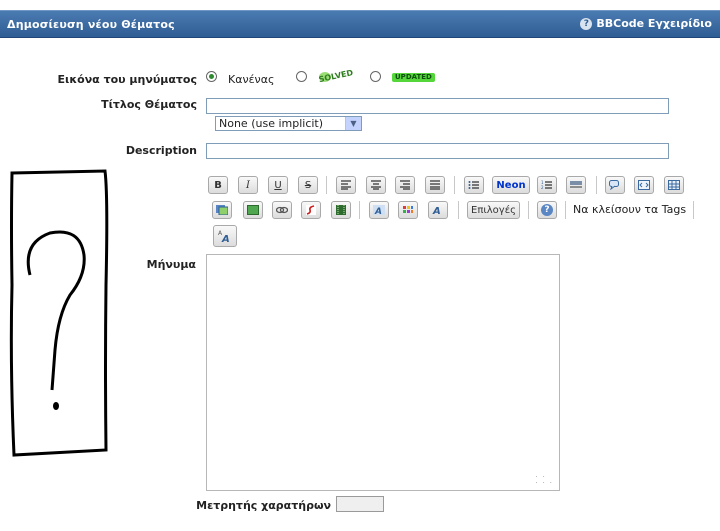 This screenshot has width=720, height=531. I want to click on justify-icon, so click(435, 185).